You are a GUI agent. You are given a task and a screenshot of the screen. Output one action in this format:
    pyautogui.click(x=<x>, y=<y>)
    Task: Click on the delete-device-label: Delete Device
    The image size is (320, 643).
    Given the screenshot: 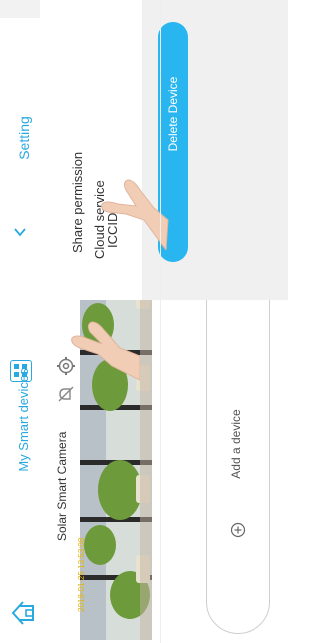 What is the action you would take?
    pyautogui.click(x=173, y=114)
    